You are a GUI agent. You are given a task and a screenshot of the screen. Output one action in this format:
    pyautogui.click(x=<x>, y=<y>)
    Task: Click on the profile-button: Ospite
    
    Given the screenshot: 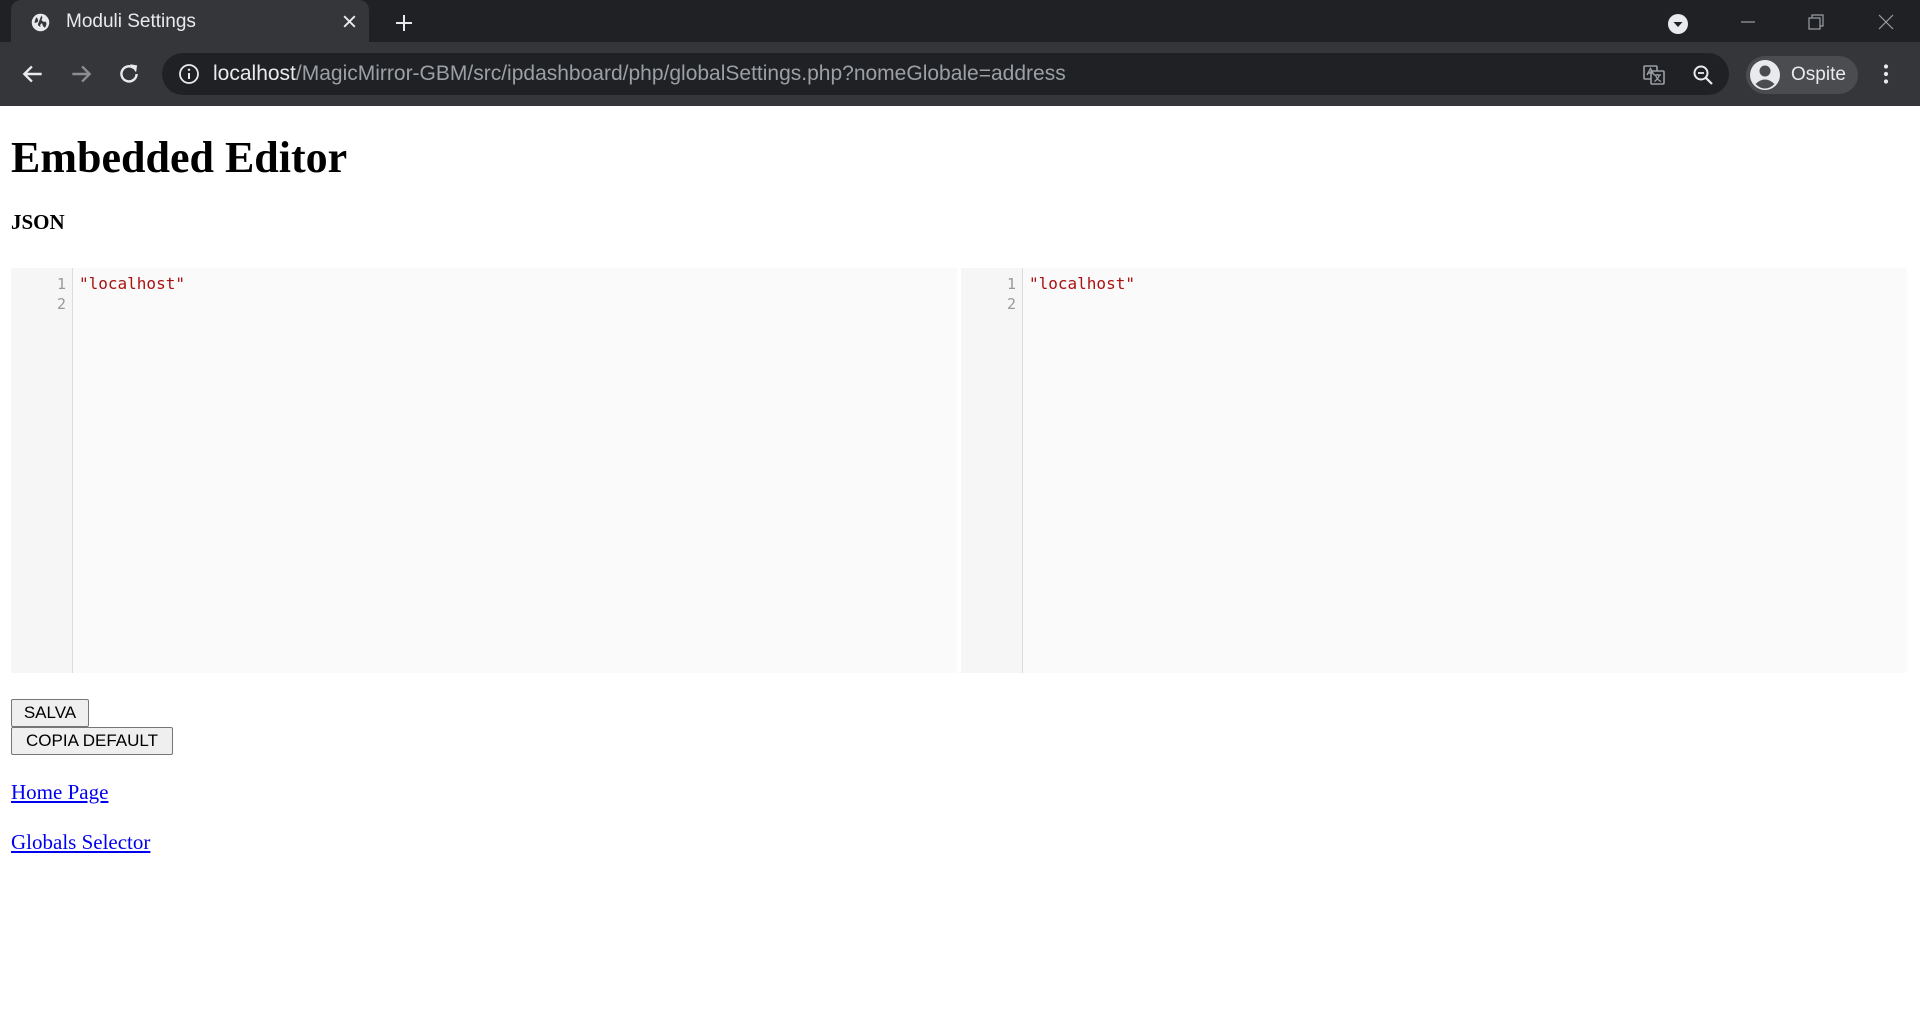 What is the action you would take?
    pyautogui.click(x=1802, y=75)
    